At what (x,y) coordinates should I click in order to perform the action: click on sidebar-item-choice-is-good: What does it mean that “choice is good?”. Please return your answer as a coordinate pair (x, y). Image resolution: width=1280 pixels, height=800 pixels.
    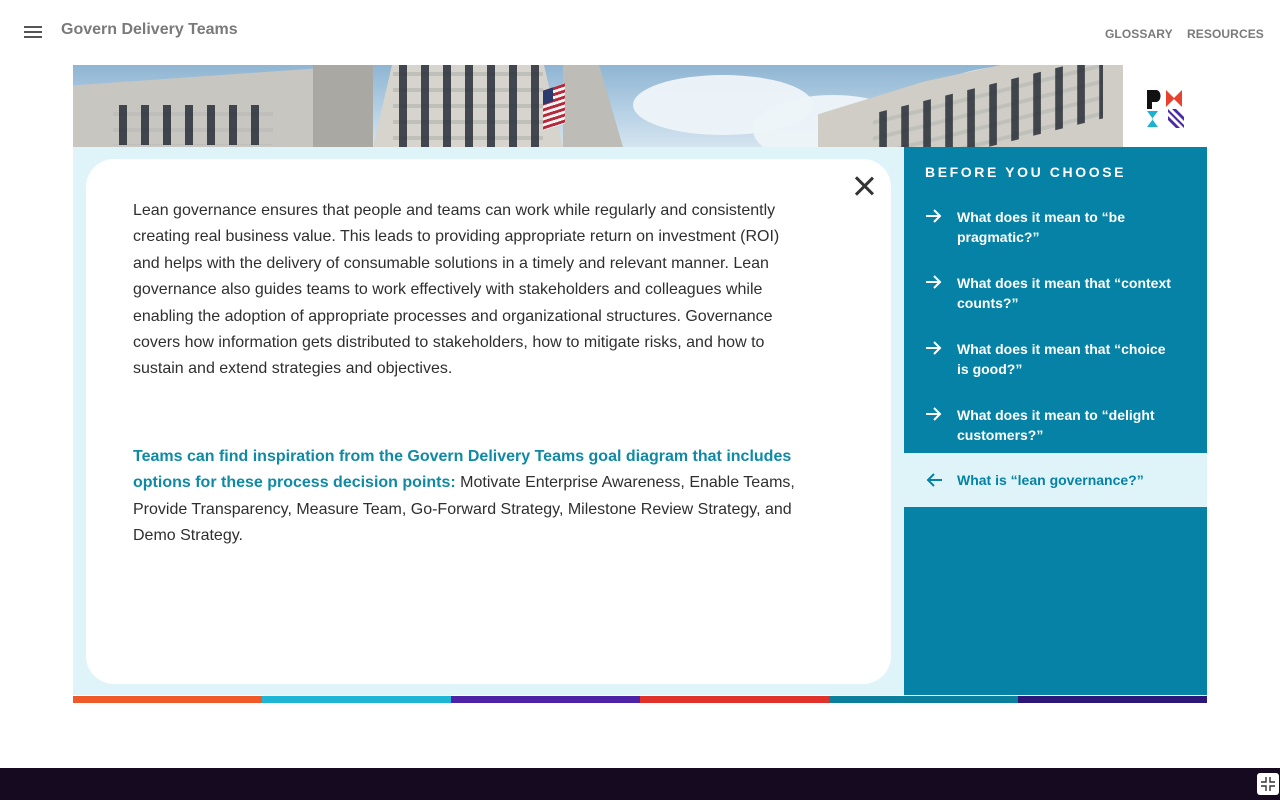
    Looking at the image, I should click on (1055, 359).